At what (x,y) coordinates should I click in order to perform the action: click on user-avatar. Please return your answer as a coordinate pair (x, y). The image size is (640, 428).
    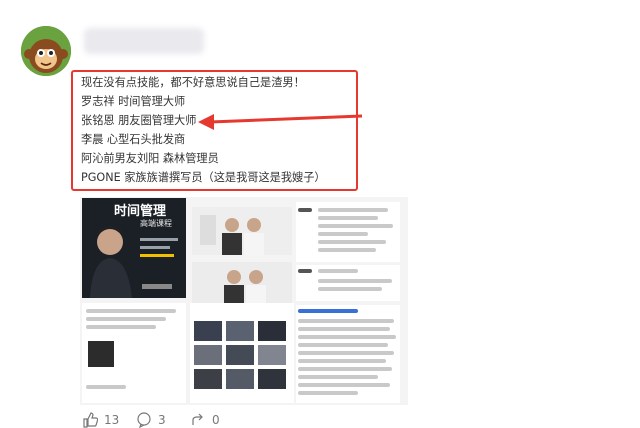
    Looking at the image, I should click on (46, 51).